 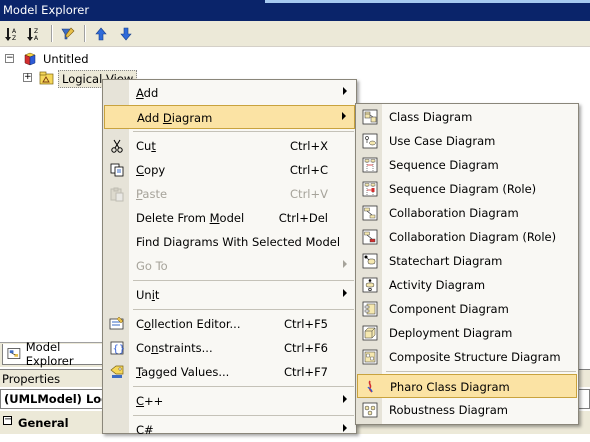 What do you see at coordinates (229, 117) in the screenshot?
I see `menu-item-add-diagram: Add Diagram` at bounding box center [229, 117].